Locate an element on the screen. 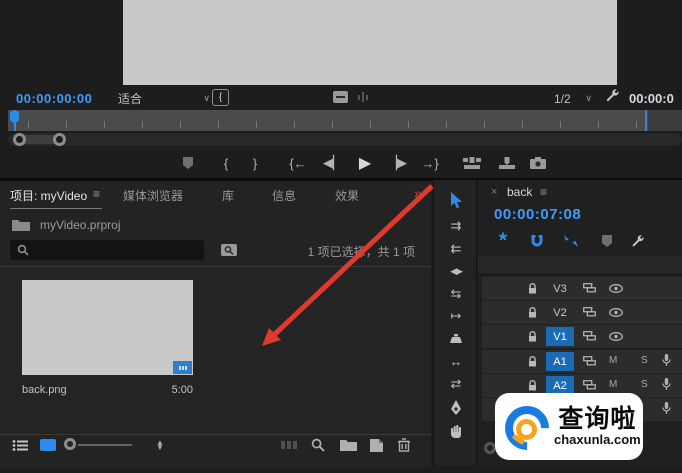 The image size is (682, 473). clip-name: back.png is located at coordinates (44, 390).